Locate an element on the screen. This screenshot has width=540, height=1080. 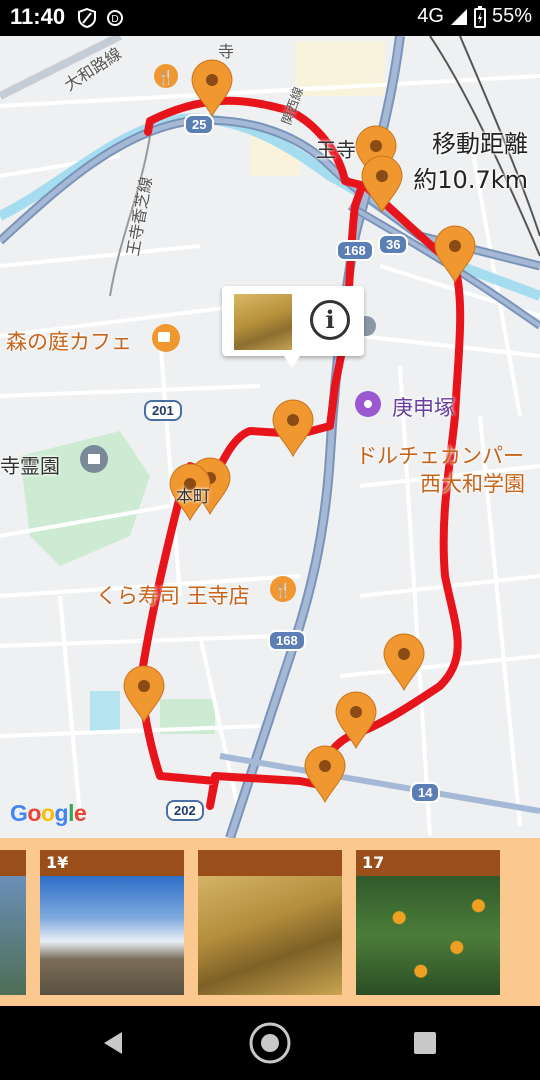
label-koshinzuka: 庚申塚 is located at coordinates (423, 408).